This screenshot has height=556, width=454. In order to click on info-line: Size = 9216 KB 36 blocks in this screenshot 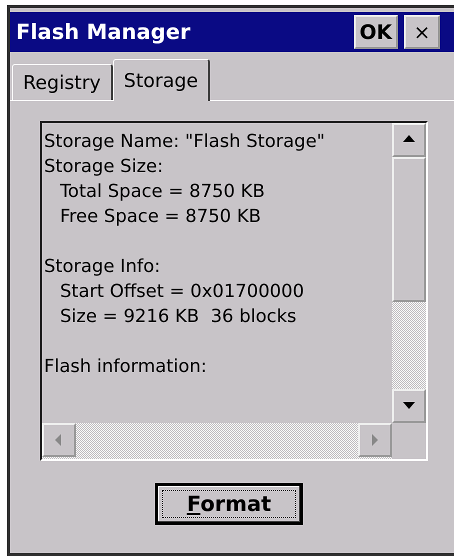, I will do `click(178, 317)`.